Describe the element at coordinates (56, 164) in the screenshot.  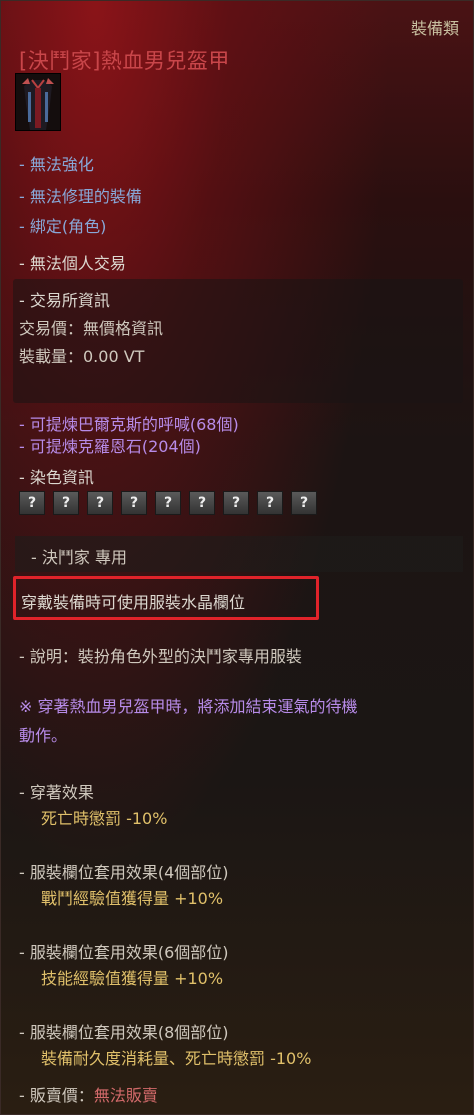
I see `property-no-enhance: - 無法強化` at that location.